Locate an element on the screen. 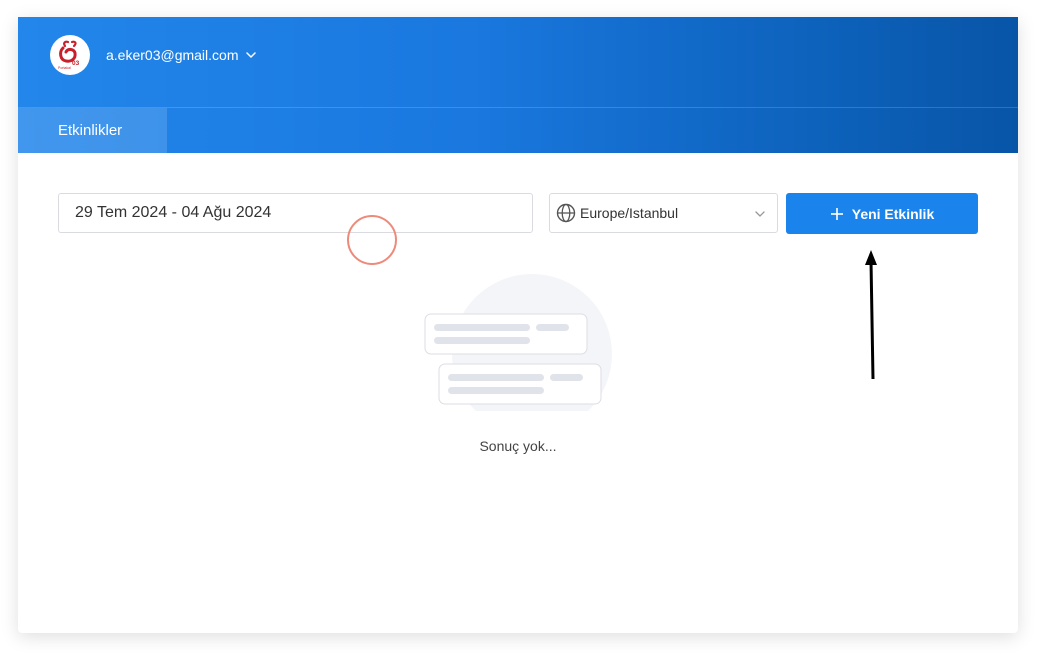 The image size is (1044, 662). empty-state-illustration is located at coordinates (518, 342).